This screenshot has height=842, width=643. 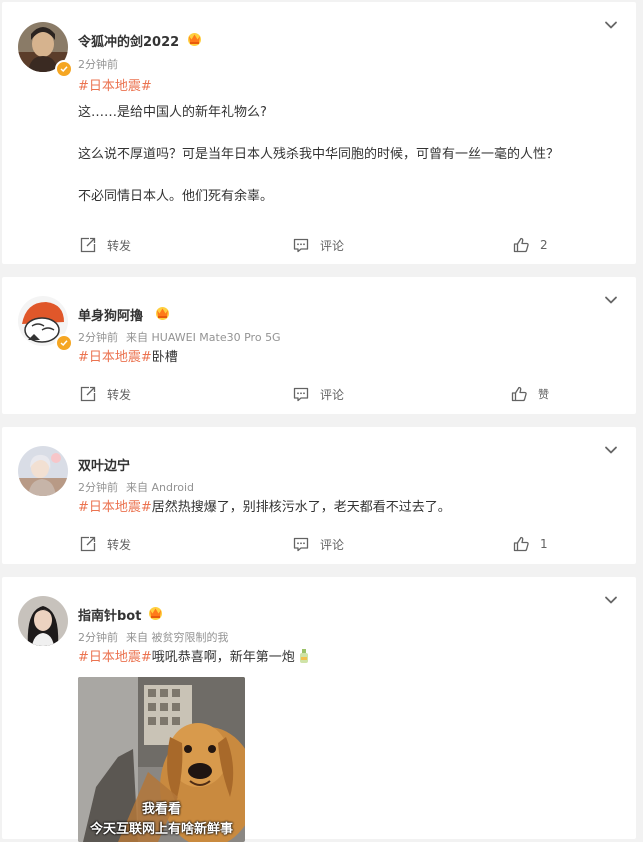 I want to click on post-meta: 2分钟前 来自 HUAWEI Mate30 Pro 5G, so click(x=179, y=337).